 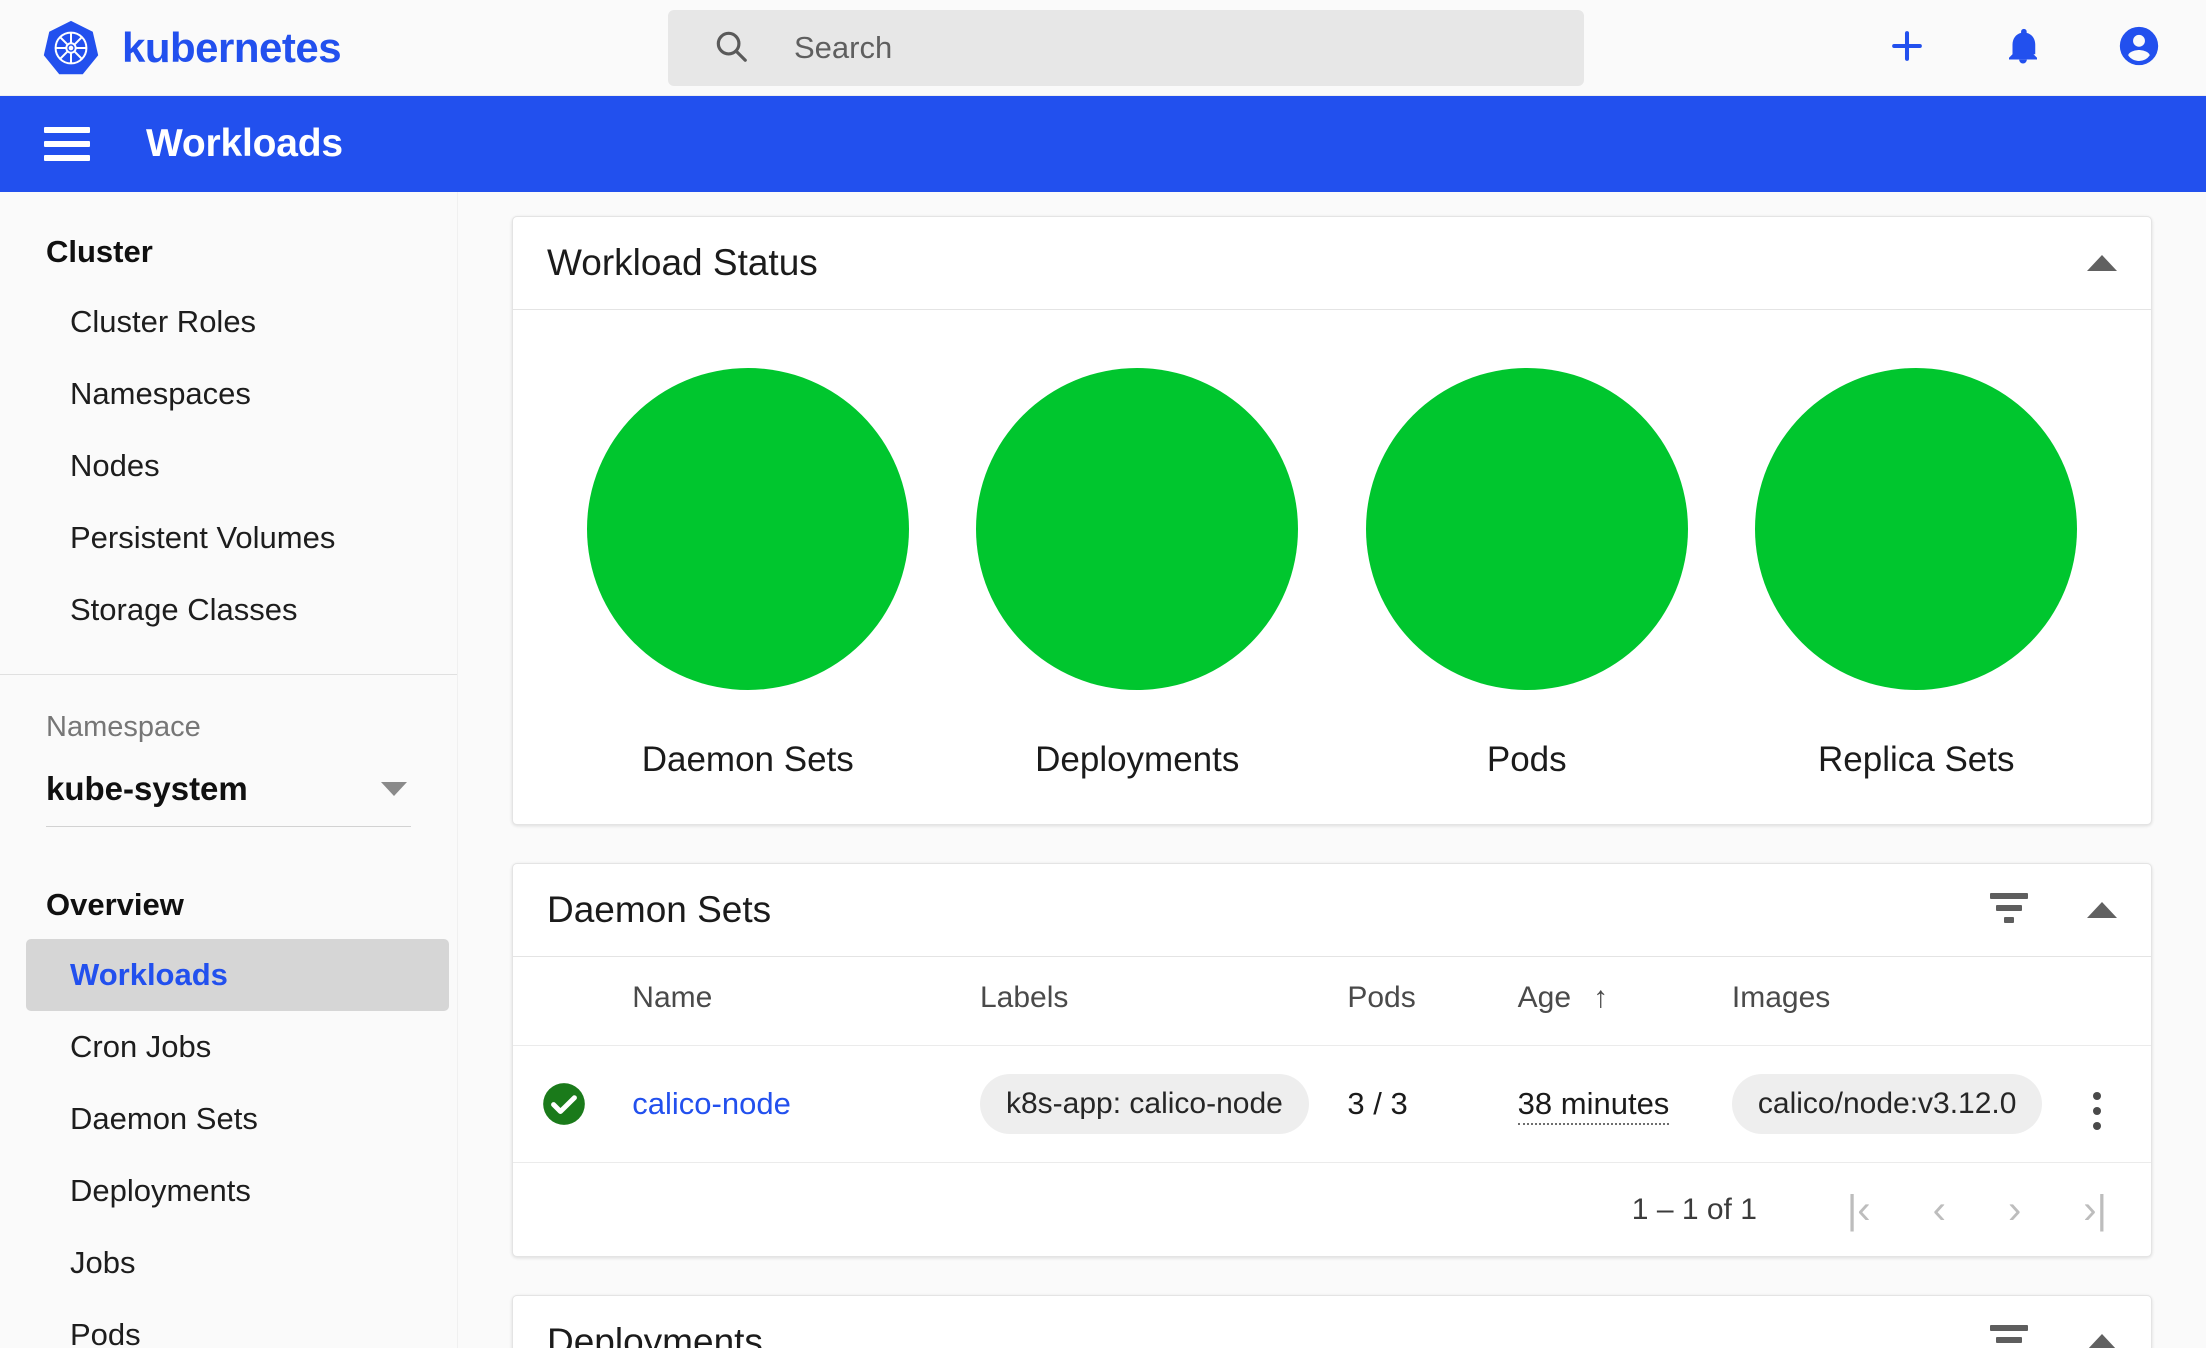 What do you see at coordinates (1189, 48) in the screenshot?
I see `search-input` at bounding box center [1189, 48].